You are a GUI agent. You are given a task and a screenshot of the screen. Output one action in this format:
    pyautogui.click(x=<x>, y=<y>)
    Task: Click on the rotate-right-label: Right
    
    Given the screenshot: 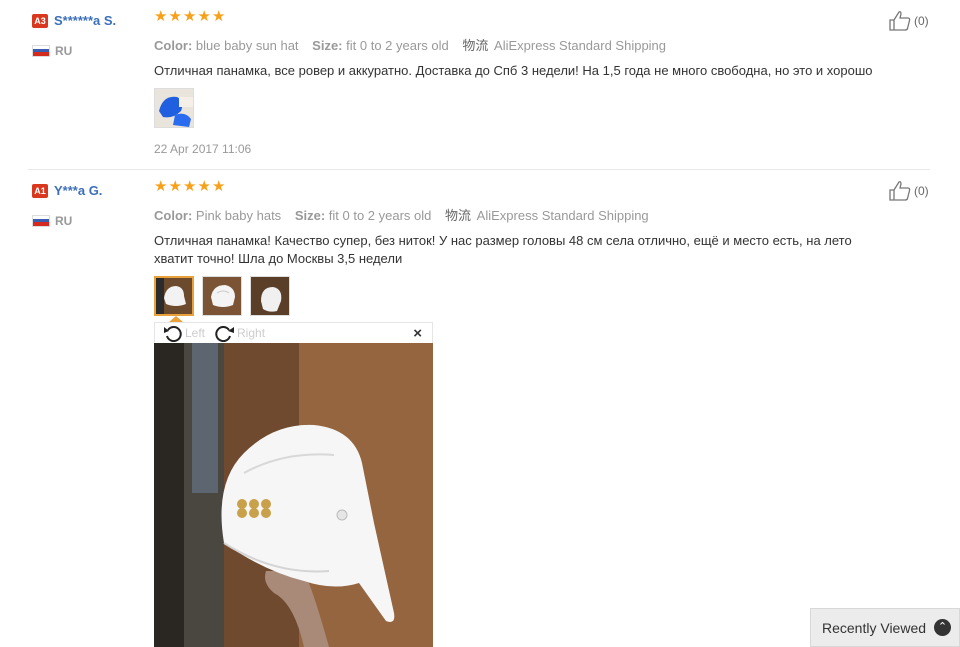 What is the action you would take?
    pyautogui.click(x=251, y=333)
    